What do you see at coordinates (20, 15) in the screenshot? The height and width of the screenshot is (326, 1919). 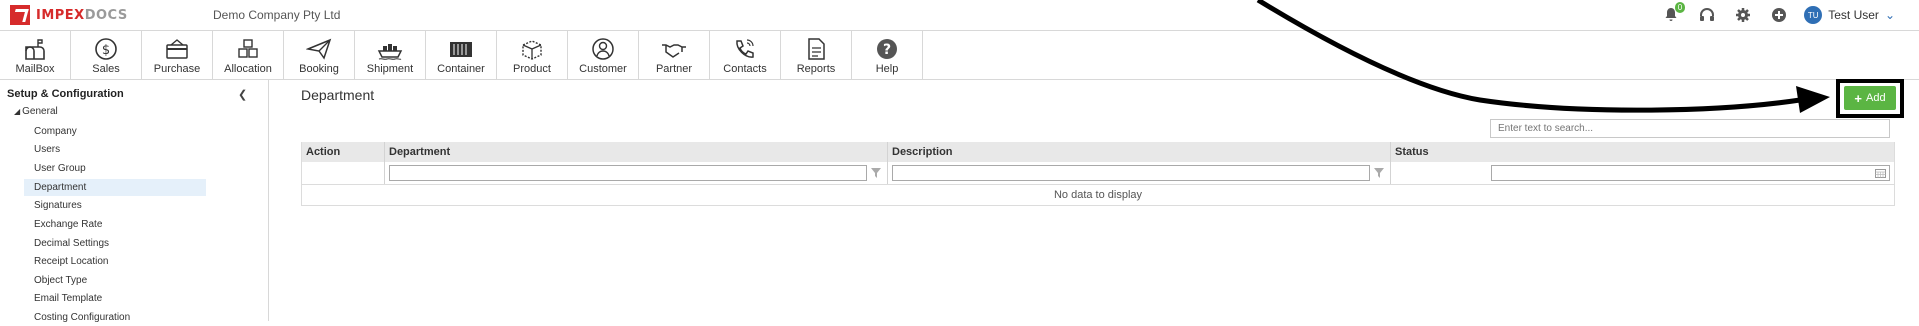 I see `logo-mark-icon` at bounding box center [20, 15].